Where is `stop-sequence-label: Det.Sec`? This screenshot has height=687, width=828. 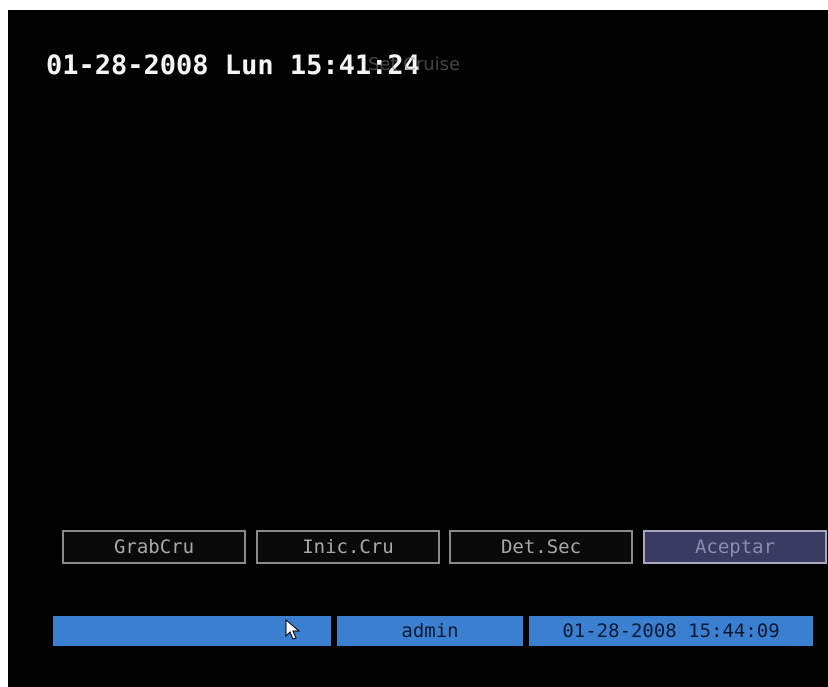
stop-sequence-label: Det.Sec is located at coordinates (541, 547).